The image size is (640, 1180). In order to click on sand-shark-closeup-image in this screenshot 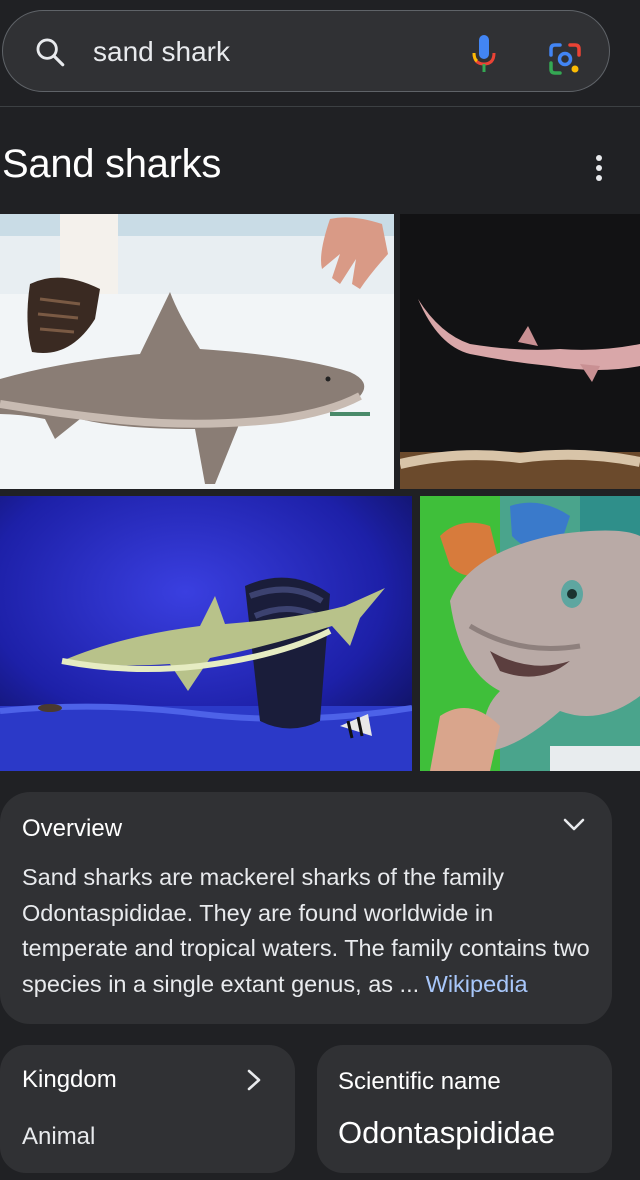, I will do `click(530, 633)`.